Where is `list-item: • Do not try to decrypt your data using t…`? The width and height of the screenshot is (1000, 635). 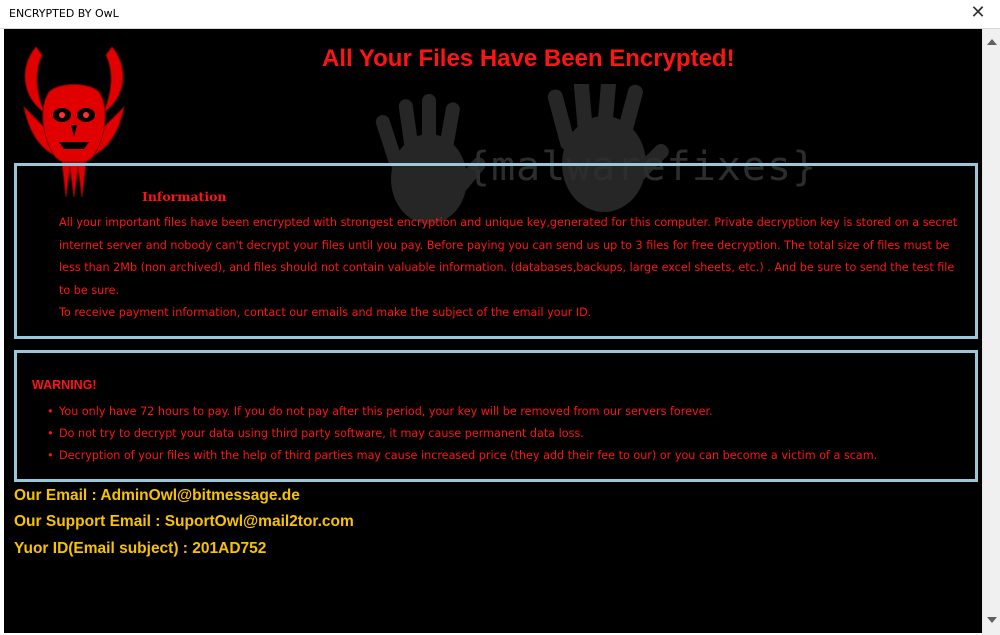 list-item: • Do not try to decrypt your data using t… is located at coordinates (505, 434).